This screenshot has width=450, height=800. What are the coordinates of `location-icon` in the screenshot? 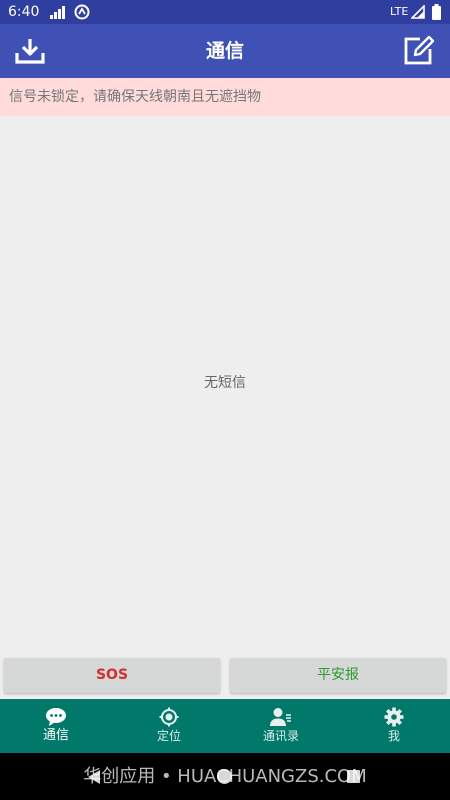 It's located at (169, 717).